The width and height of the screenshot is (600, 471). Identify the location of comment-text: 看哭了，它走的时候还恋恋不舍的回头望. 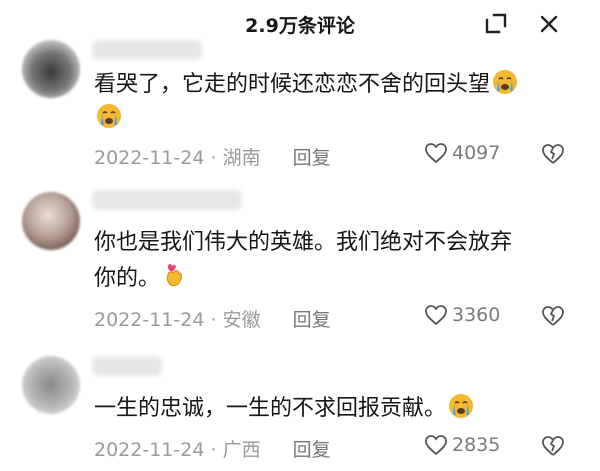
(306, 87).